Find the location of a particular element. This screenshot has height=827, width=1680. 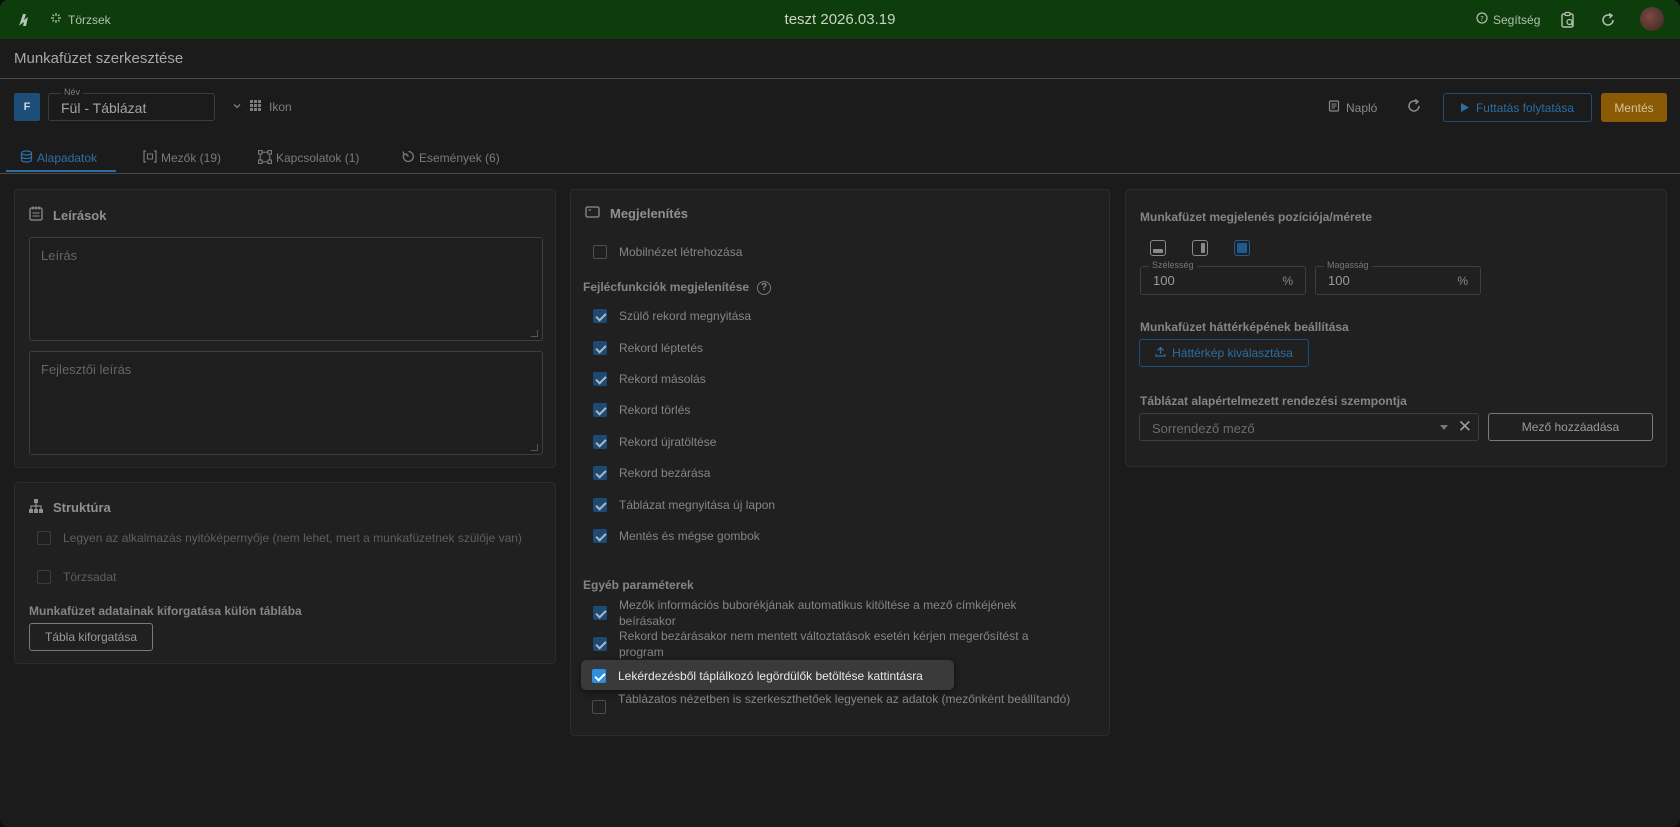

sort-field-select: Sorrendező mező ✕ is located at coordinates (1309, 427).